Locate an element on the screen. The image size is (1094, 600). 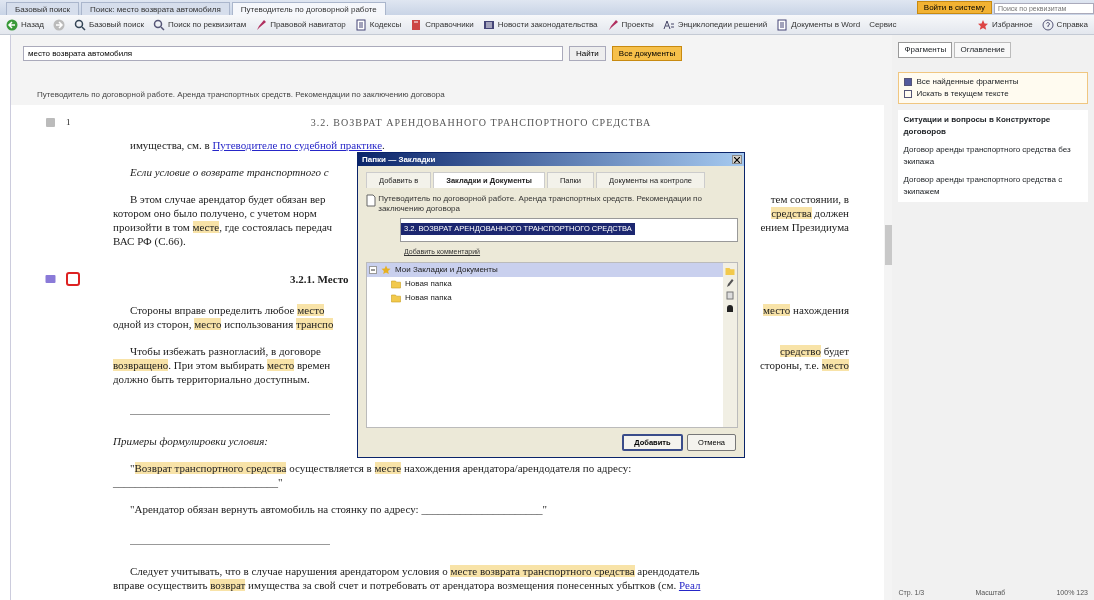
paragraph-text: Если условие о возврате транспортного с is located at coordinates (229, 172).